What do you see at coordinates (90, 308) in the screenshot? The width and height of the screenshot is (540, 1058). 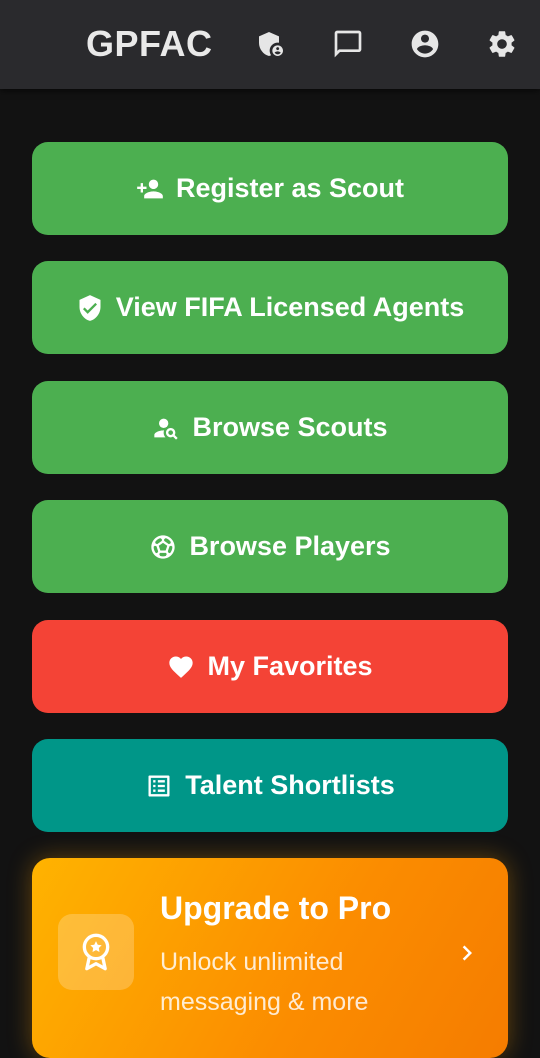 I see `verified-shield-icon` at bounding box center [90, 308].